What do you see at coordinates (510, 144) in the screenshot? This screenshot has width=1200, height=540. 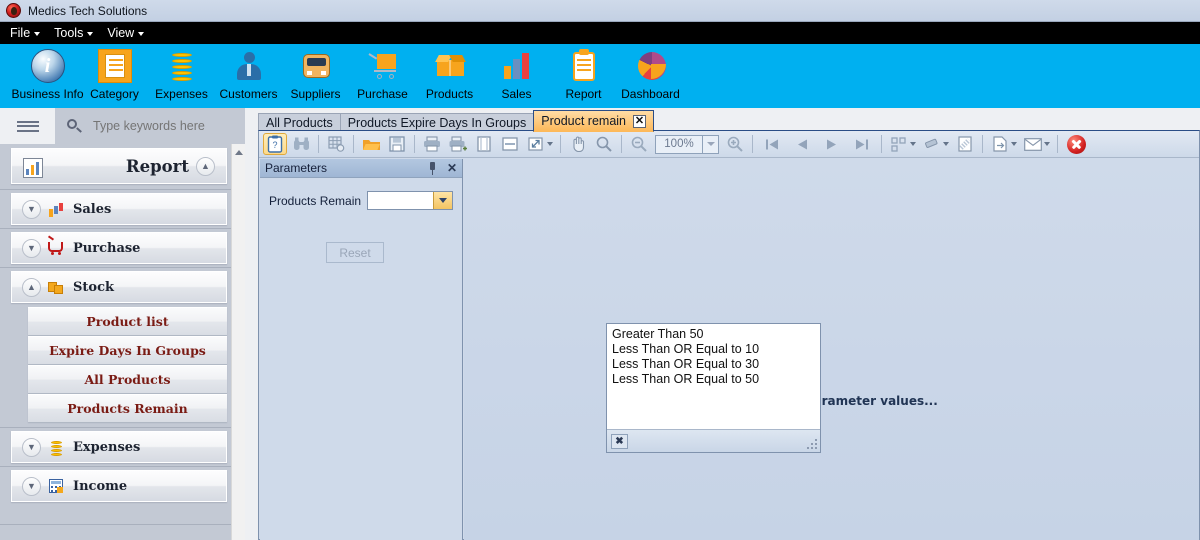 I see `header-footer-icon` at bounding box center [510, 144].